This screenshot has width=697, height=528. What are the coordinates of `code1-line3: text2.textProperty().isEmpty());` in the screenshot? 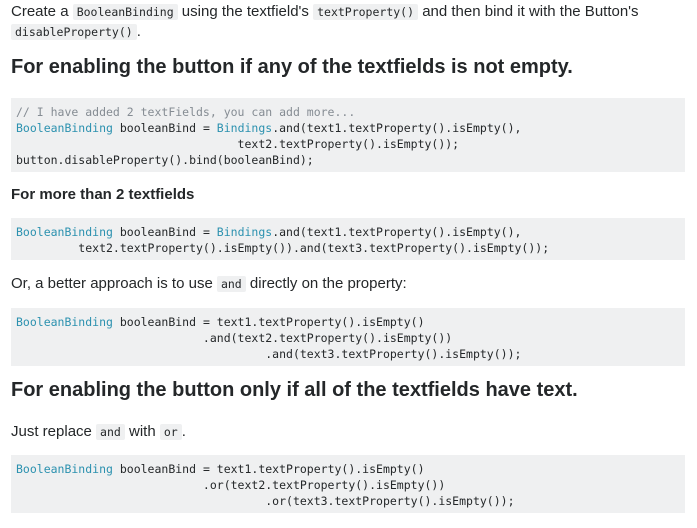 It's located at (238, 144).